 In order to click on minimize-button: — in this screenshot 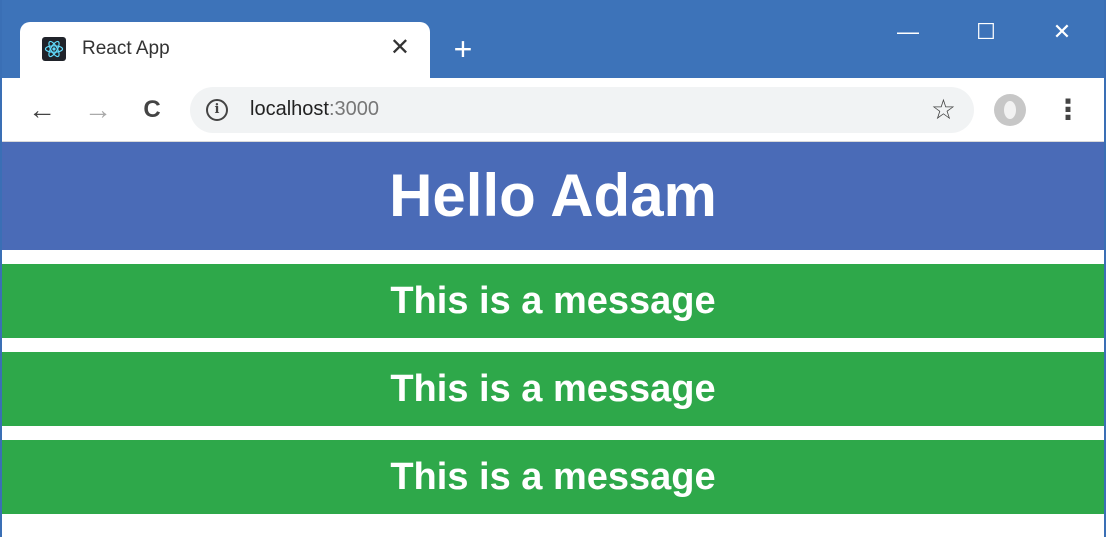, I will do `click(908, 32)`.